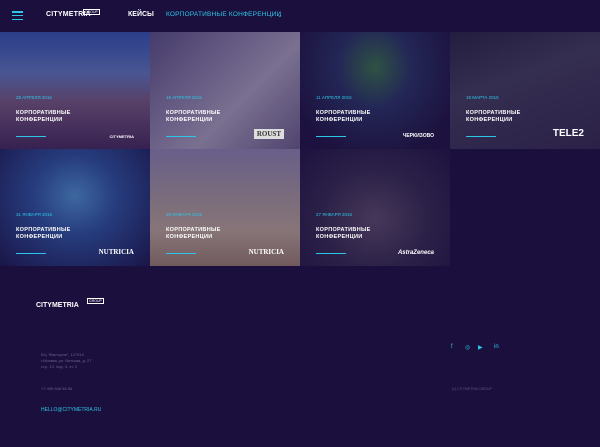 This screenshot has width=600, height=447. Describe the element at coordinates (56, 388) in the screenshot. I see `footer-phone: +7 495 646 55 56` at that location.